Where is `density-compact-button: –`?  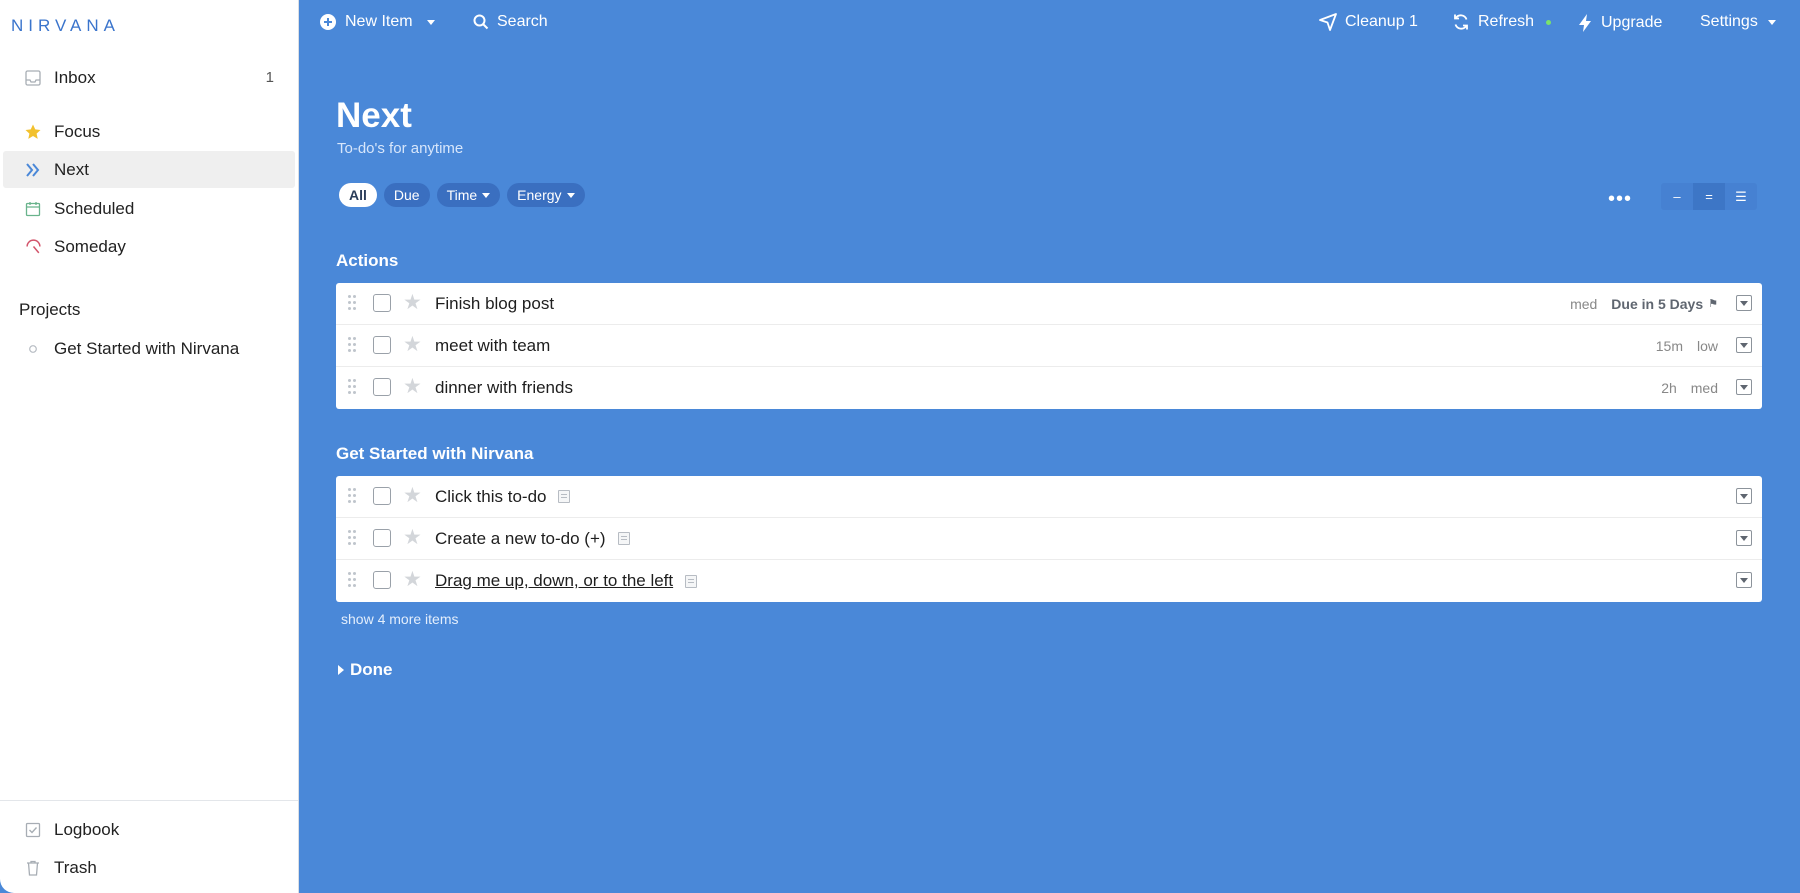
density-compact-button: – is located at coordinates (1677, 196).